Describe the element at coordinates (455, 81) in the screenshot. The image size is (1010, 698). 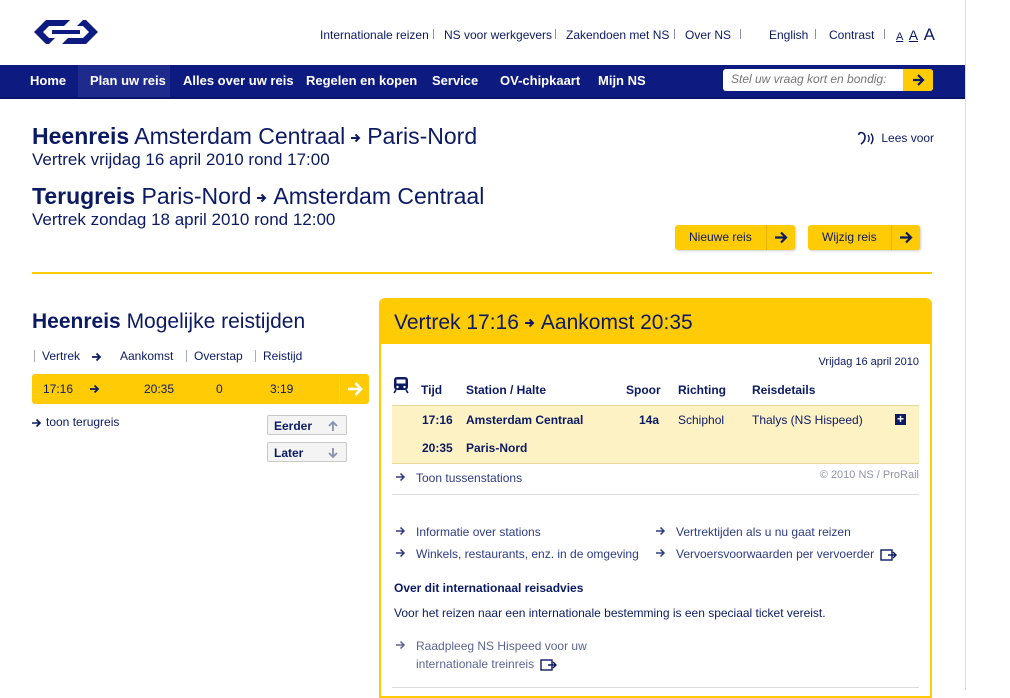
I see `nav-service: Service` at that location.